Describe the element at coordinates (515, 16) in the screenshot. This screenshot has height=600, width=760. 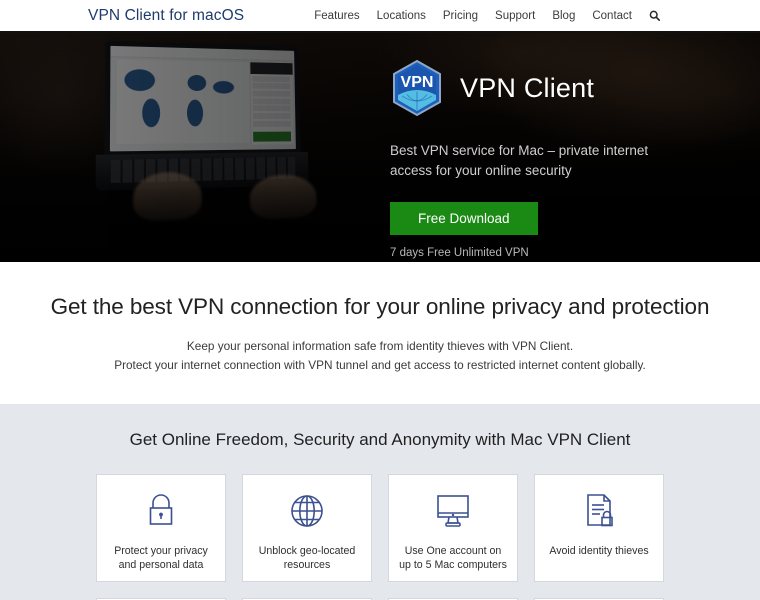
I see `nav-item-support: Support` at that location.